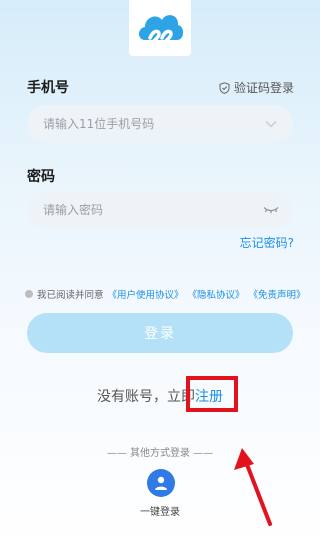 The image size is (320, 551). What do you see at coordinates (160, 333) in the screenshot?
I see `login-button: 登录` at bounding box center [160, 333].